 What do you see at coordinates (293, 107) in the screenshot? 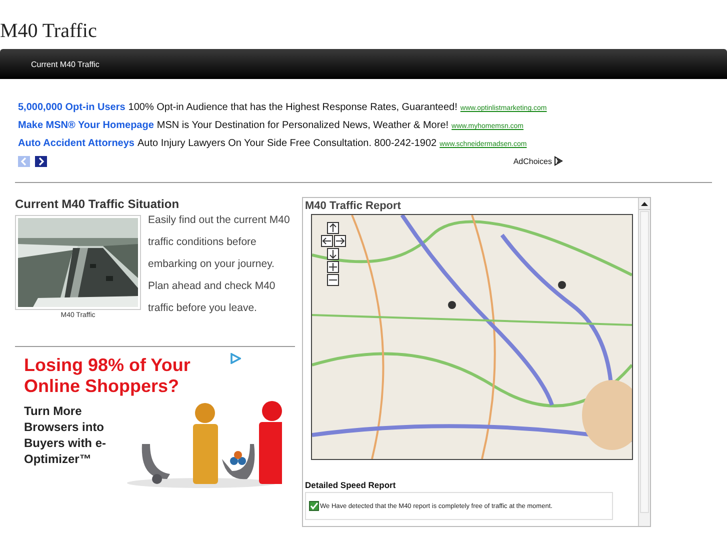
I see `ad-text: 100% Opt-in Audience that has the Highest Response Rates, Guaranteed!` at bounding box center [293, 107].